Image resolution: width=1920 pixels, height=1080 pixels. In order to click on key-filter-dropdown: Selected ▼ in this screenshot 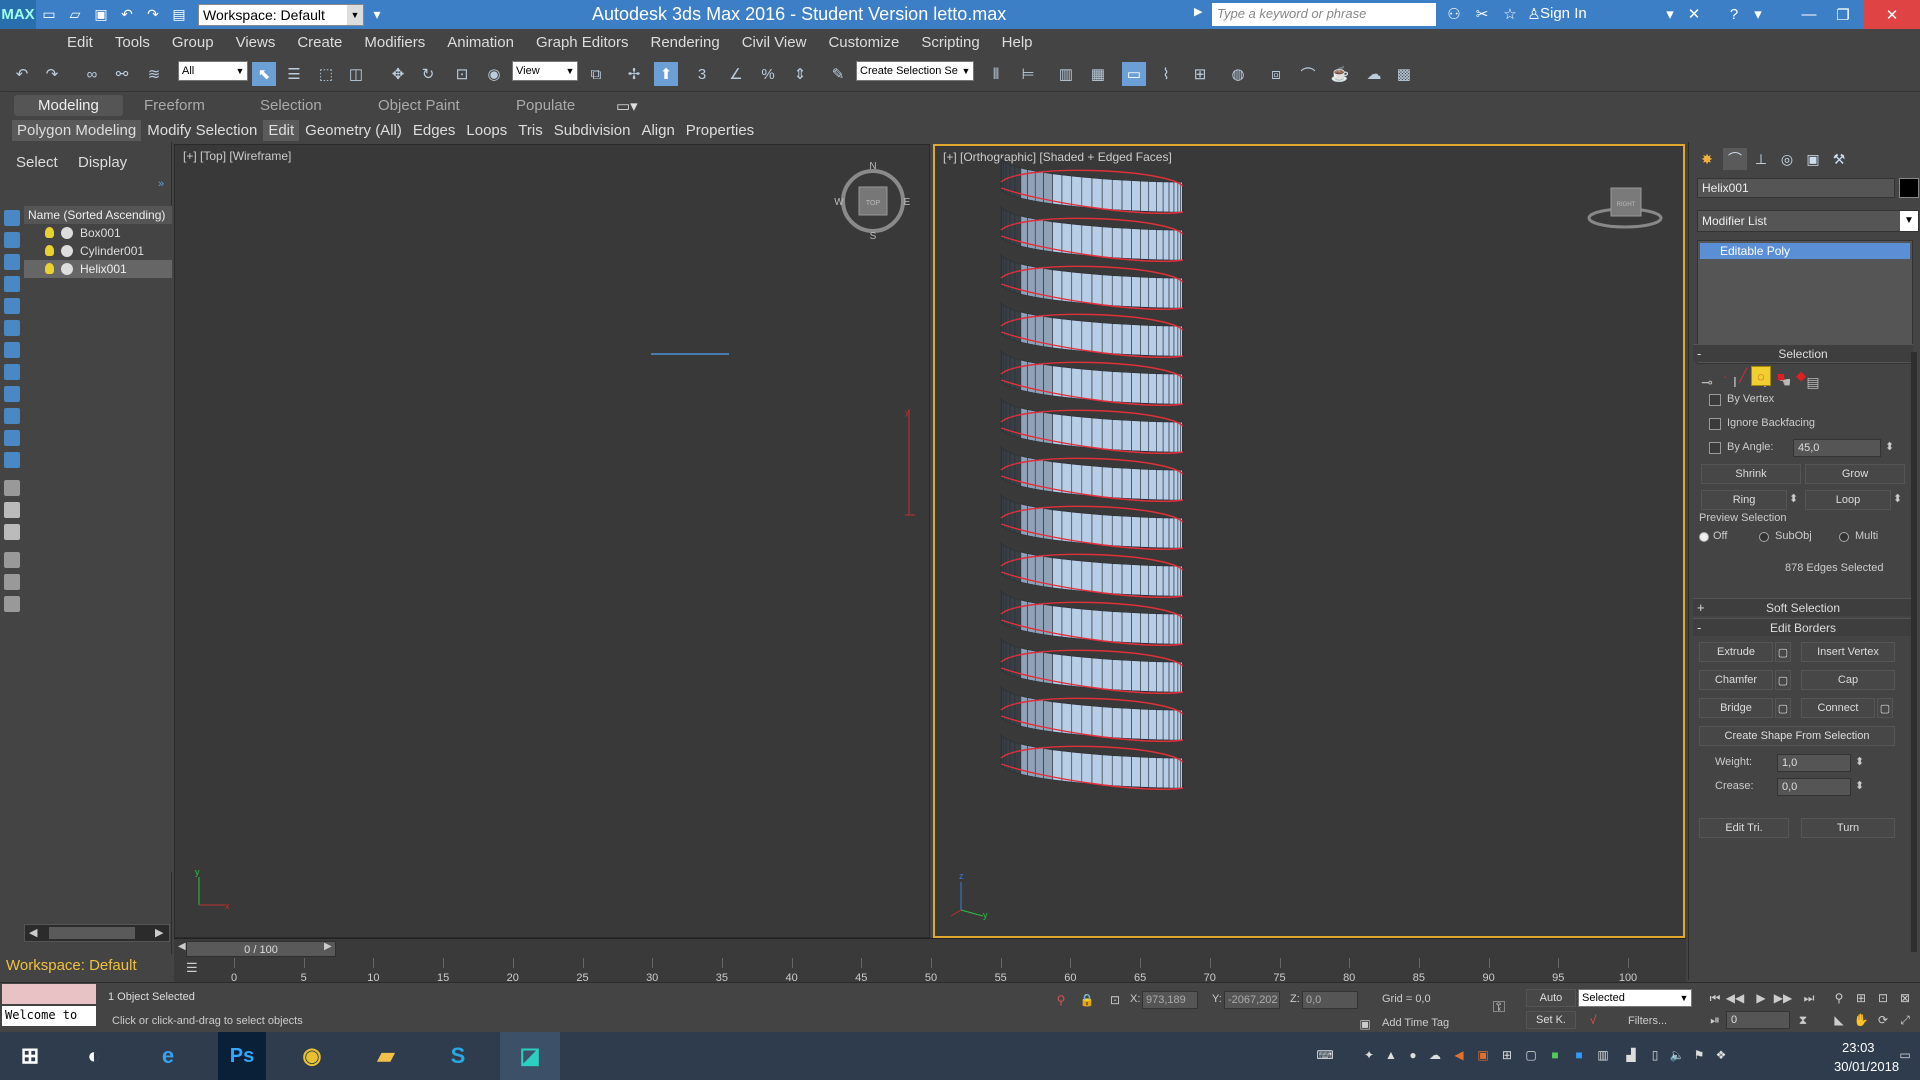, I will do `click(1635, 998)`.